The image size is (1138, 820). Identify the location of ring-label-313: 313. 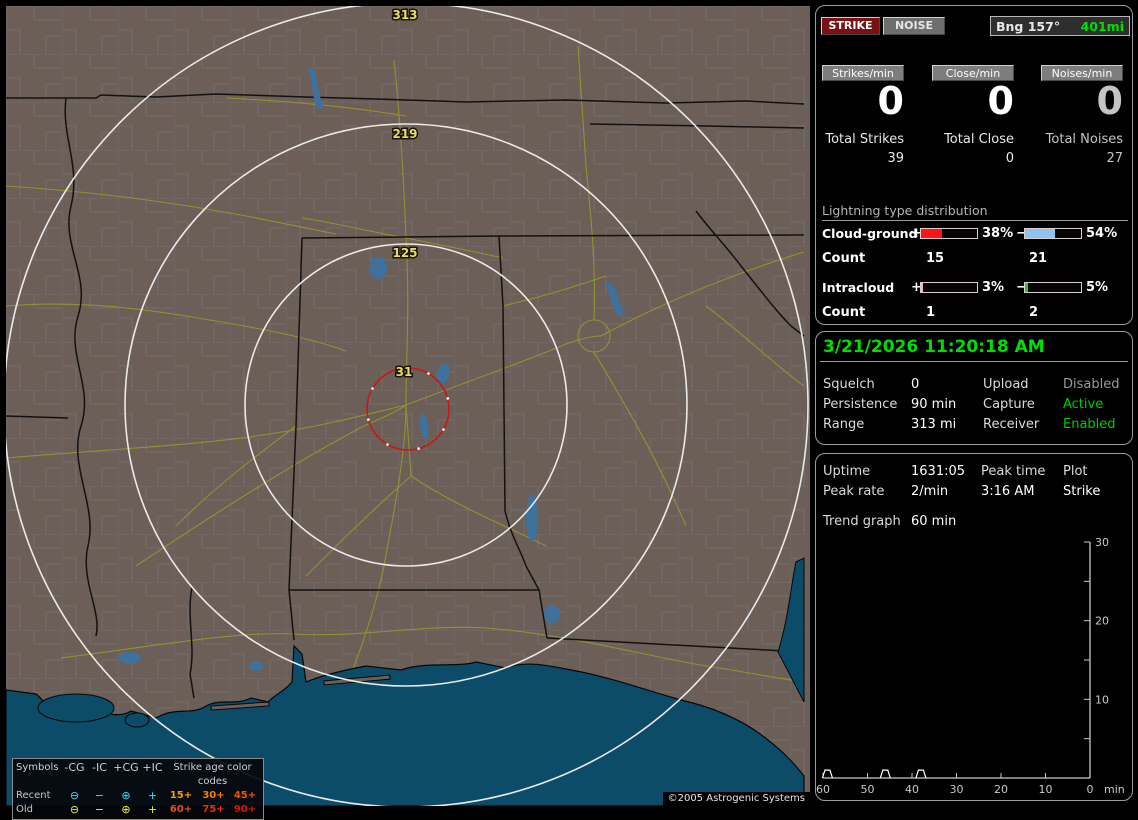
(404, 15).